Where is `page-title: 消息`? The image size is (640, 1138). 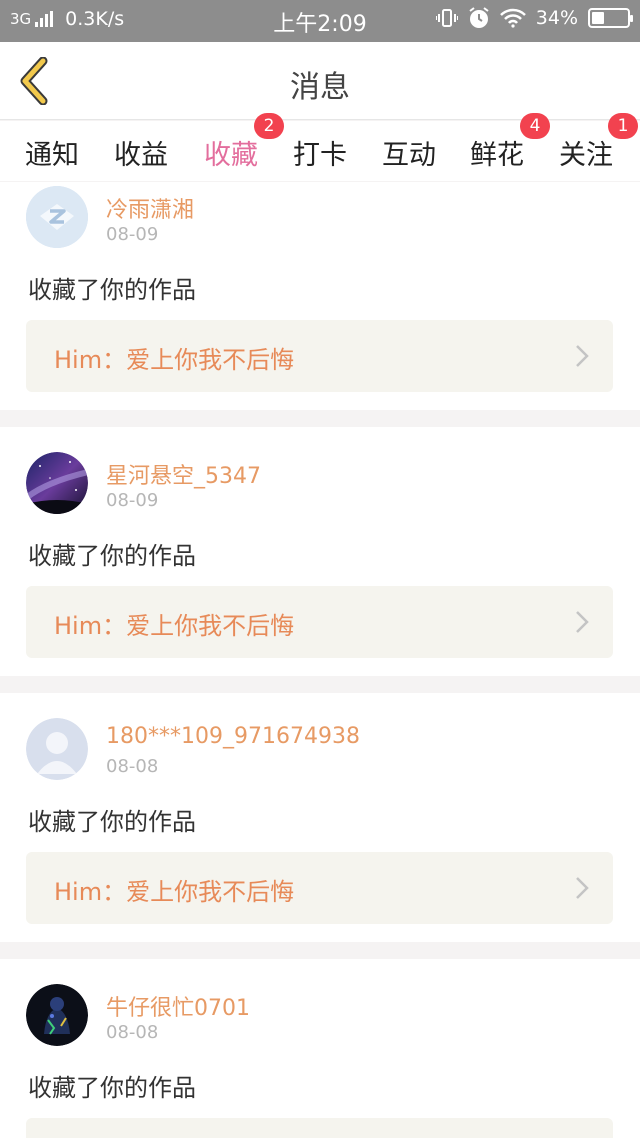 page-title: 消息 is located at coordinates (320, 87).